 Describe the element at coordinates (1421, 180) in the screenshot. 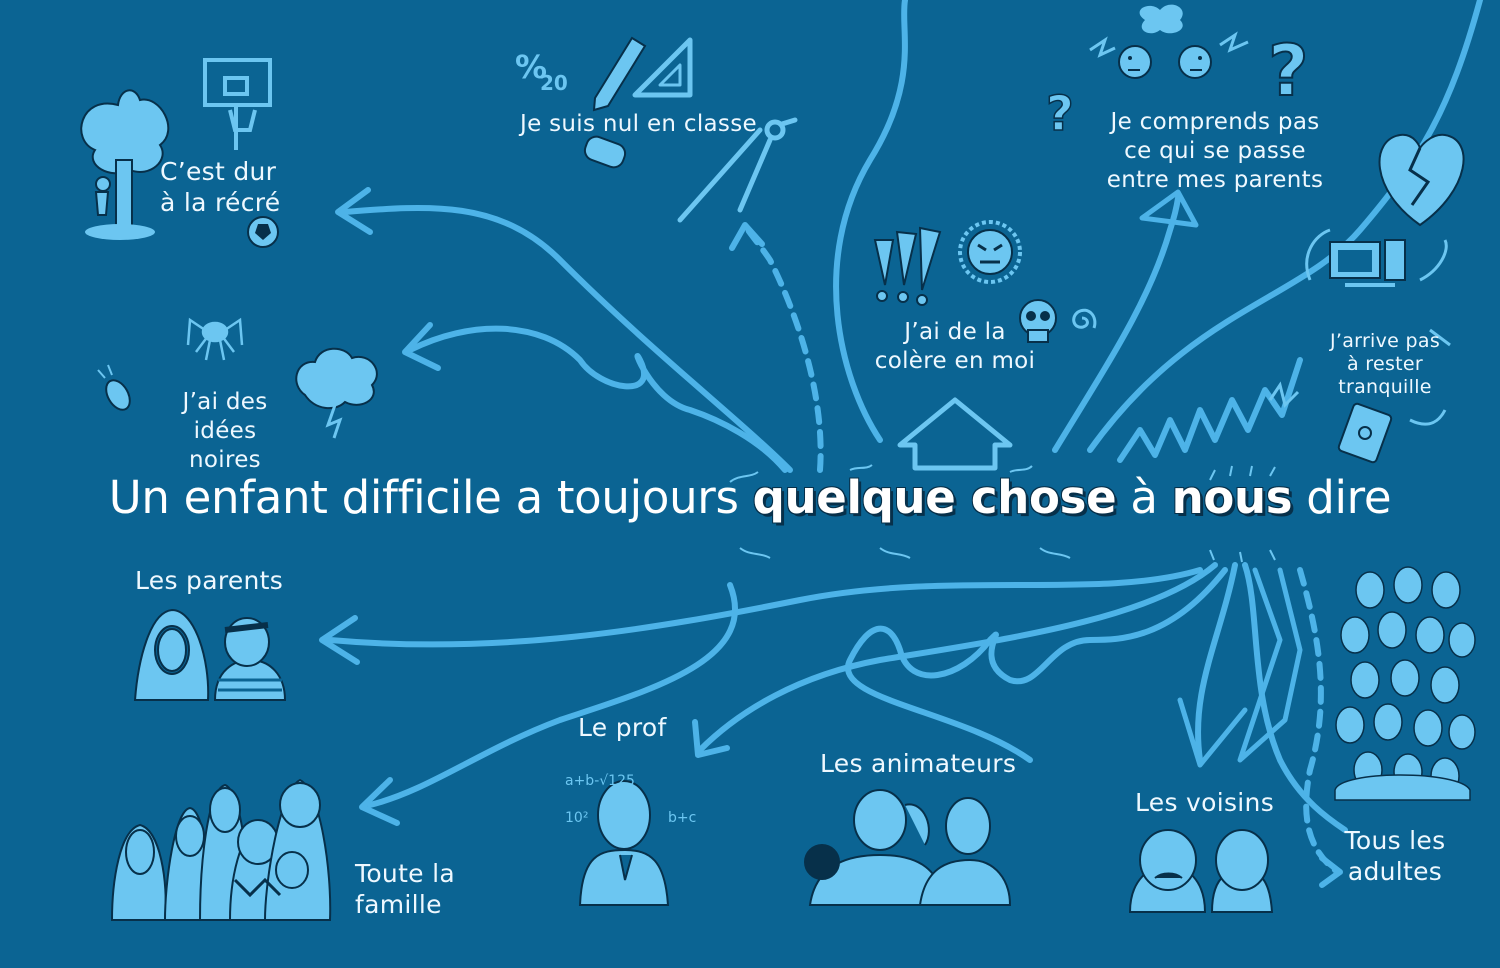

I see `broken-heart-icon` at that location.